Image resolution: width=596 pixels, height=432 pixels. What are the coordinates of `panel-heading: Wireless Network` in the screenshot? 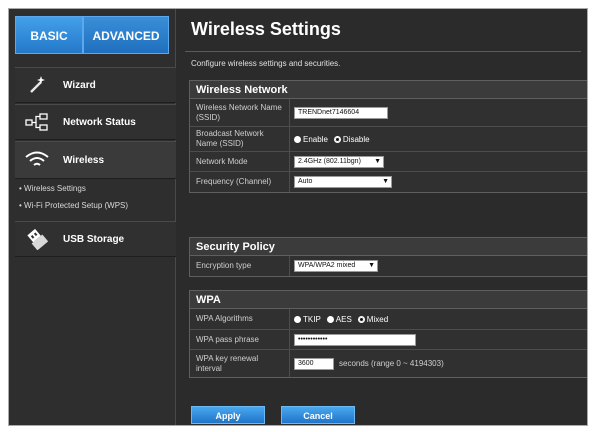 It's located at (388, 90).